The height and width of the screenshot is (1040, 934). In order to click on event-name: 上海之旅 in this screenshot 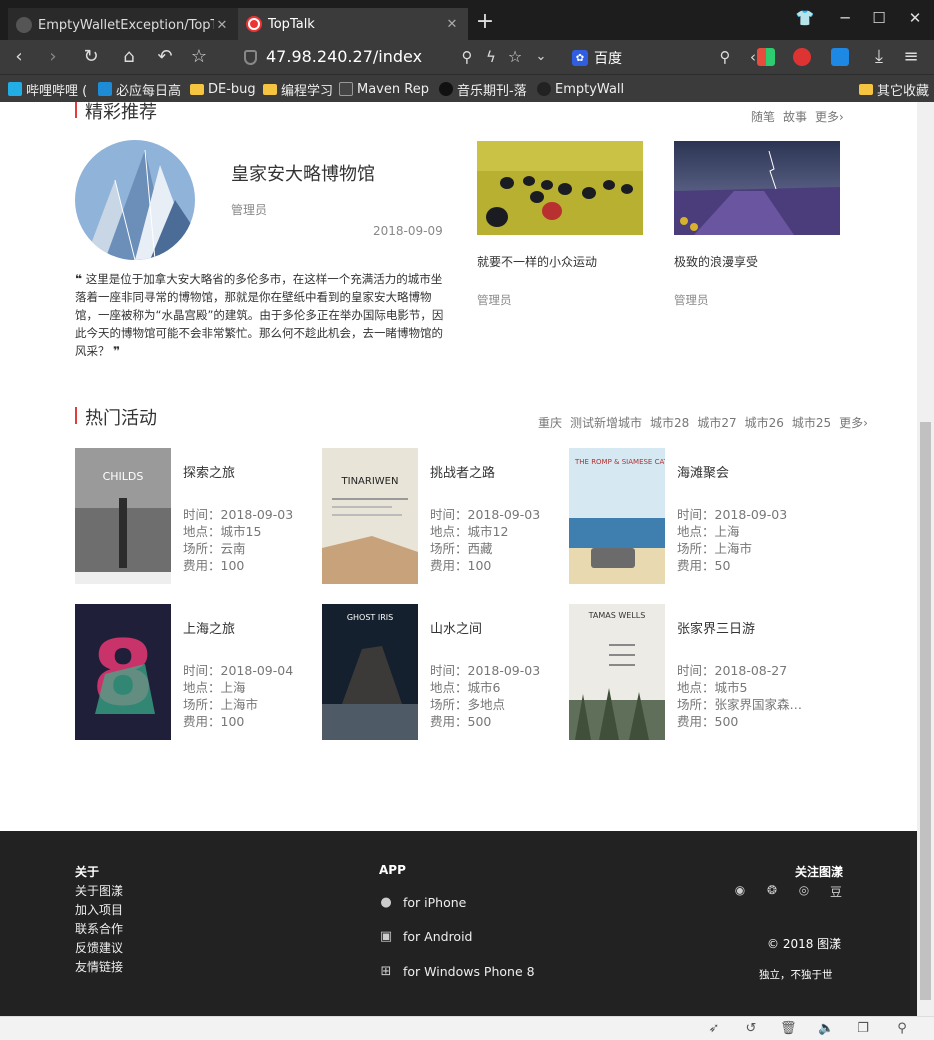, I will do `click(209, 627)`.